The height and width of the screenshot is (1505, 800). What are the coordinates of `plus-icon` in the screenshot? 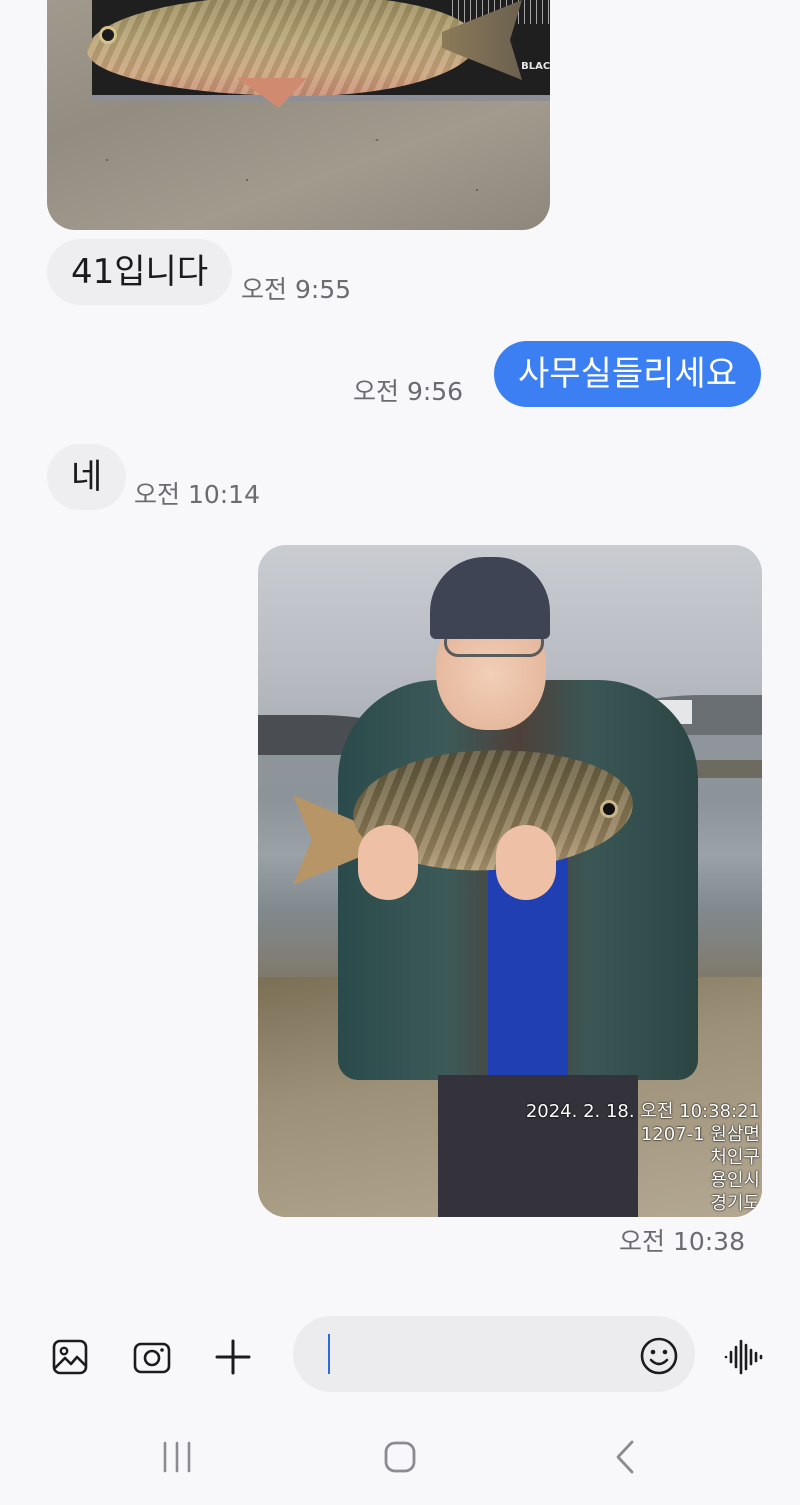 It's located at (233, 1357).